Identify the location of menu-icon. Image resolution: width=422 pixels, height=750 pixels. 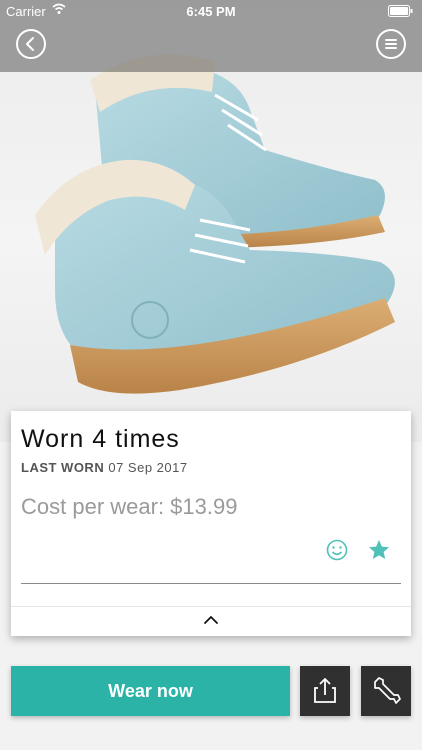
(391, 44).